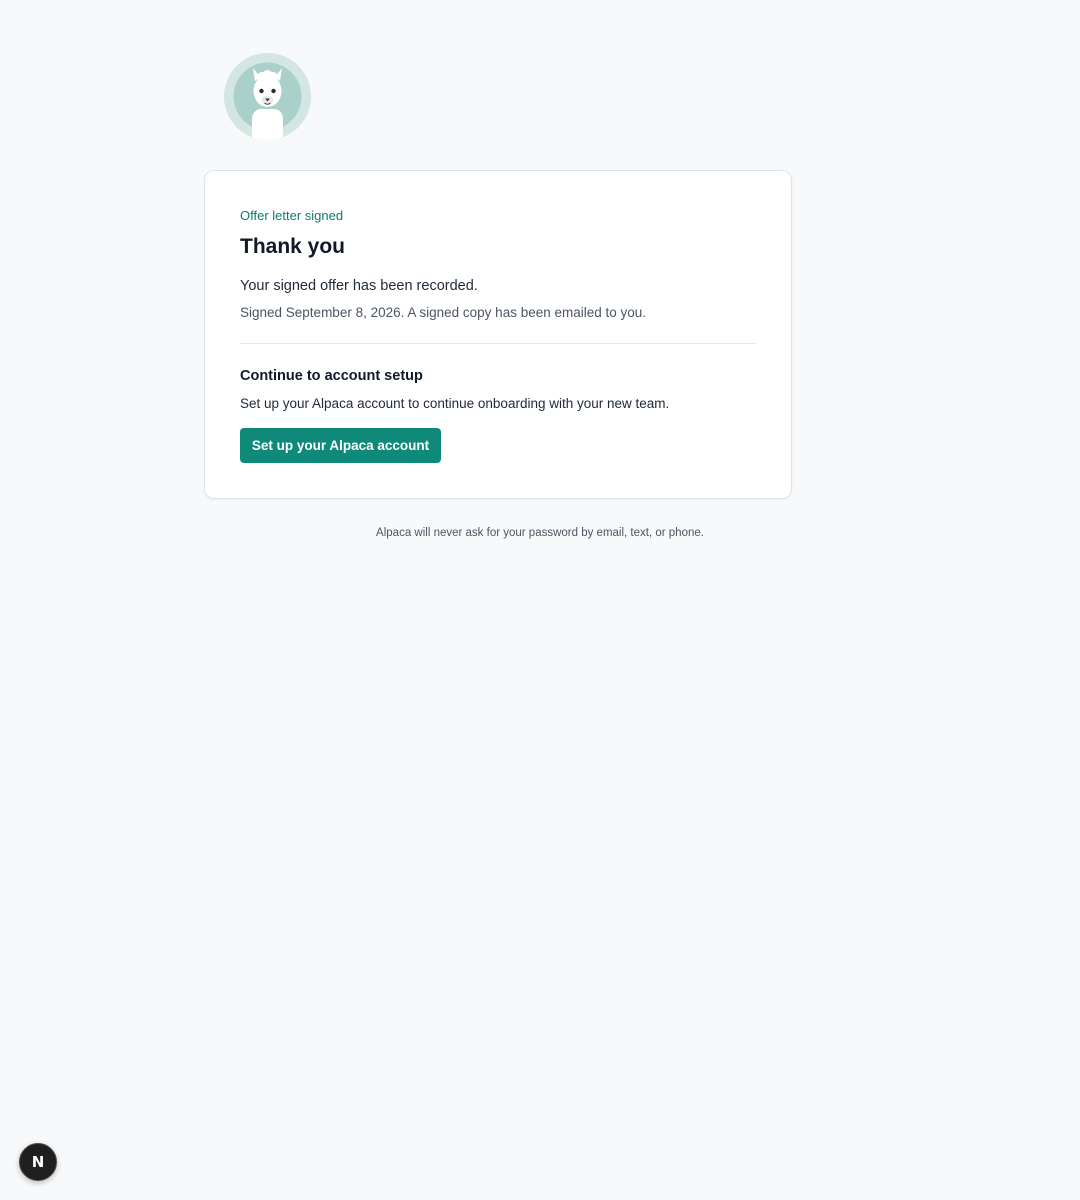  What do you see at coordinates (267, 96) in the screenshot?
I see `alpaca-logo-icon` at bounding box center [267, 96].